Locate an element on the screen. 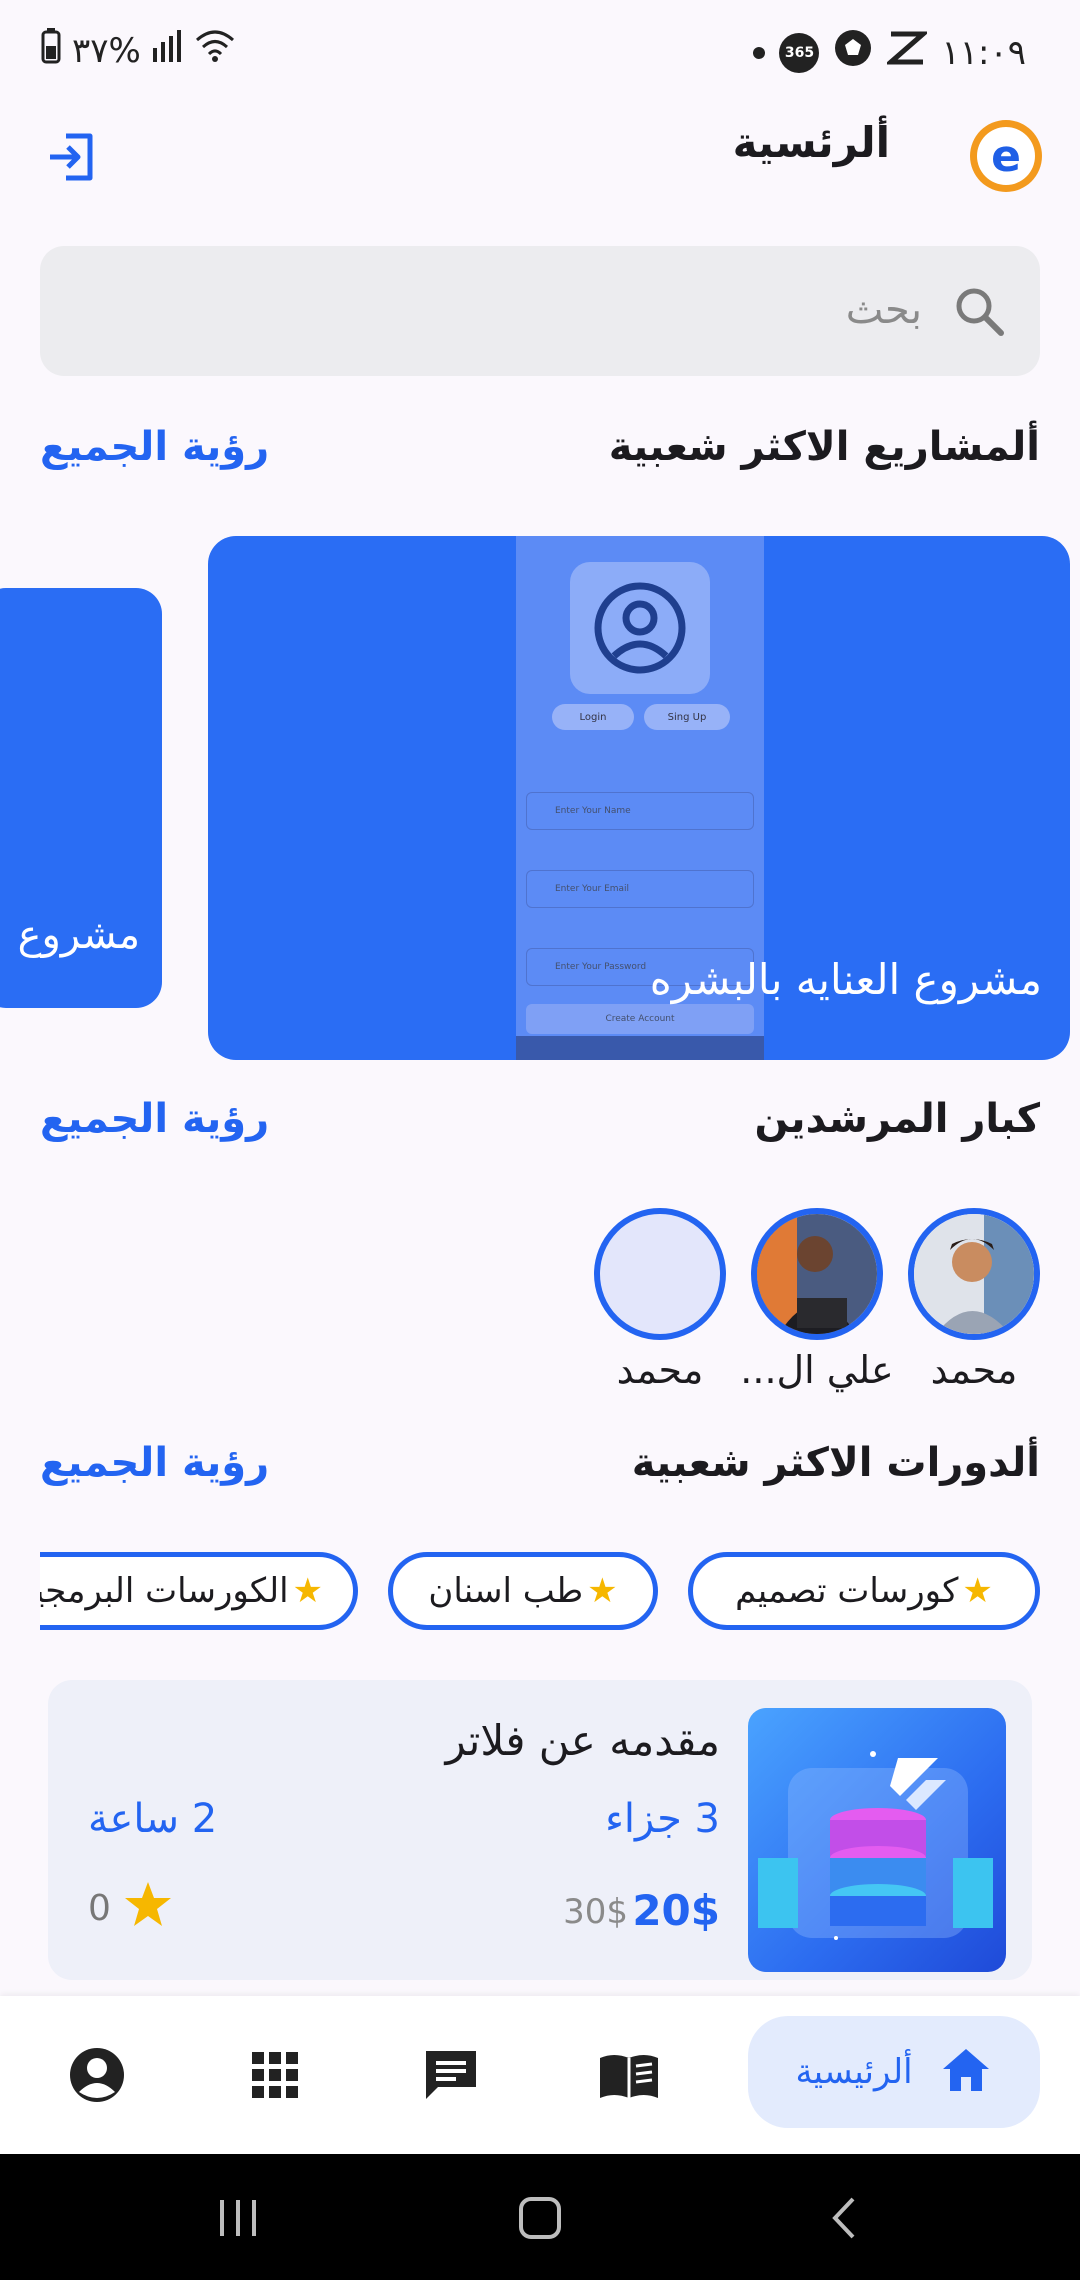 Image resolution: width=1080 pixels, height=2280 pixels. nav-home-button: ألرئيسية is located at coordinates (894, 2072).